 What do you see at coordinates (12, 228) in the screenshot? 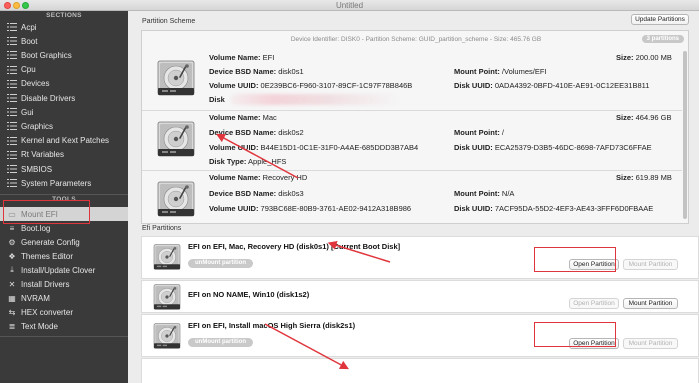
I see `boot-log-icon: ≡` at bounding box center [12, 228].